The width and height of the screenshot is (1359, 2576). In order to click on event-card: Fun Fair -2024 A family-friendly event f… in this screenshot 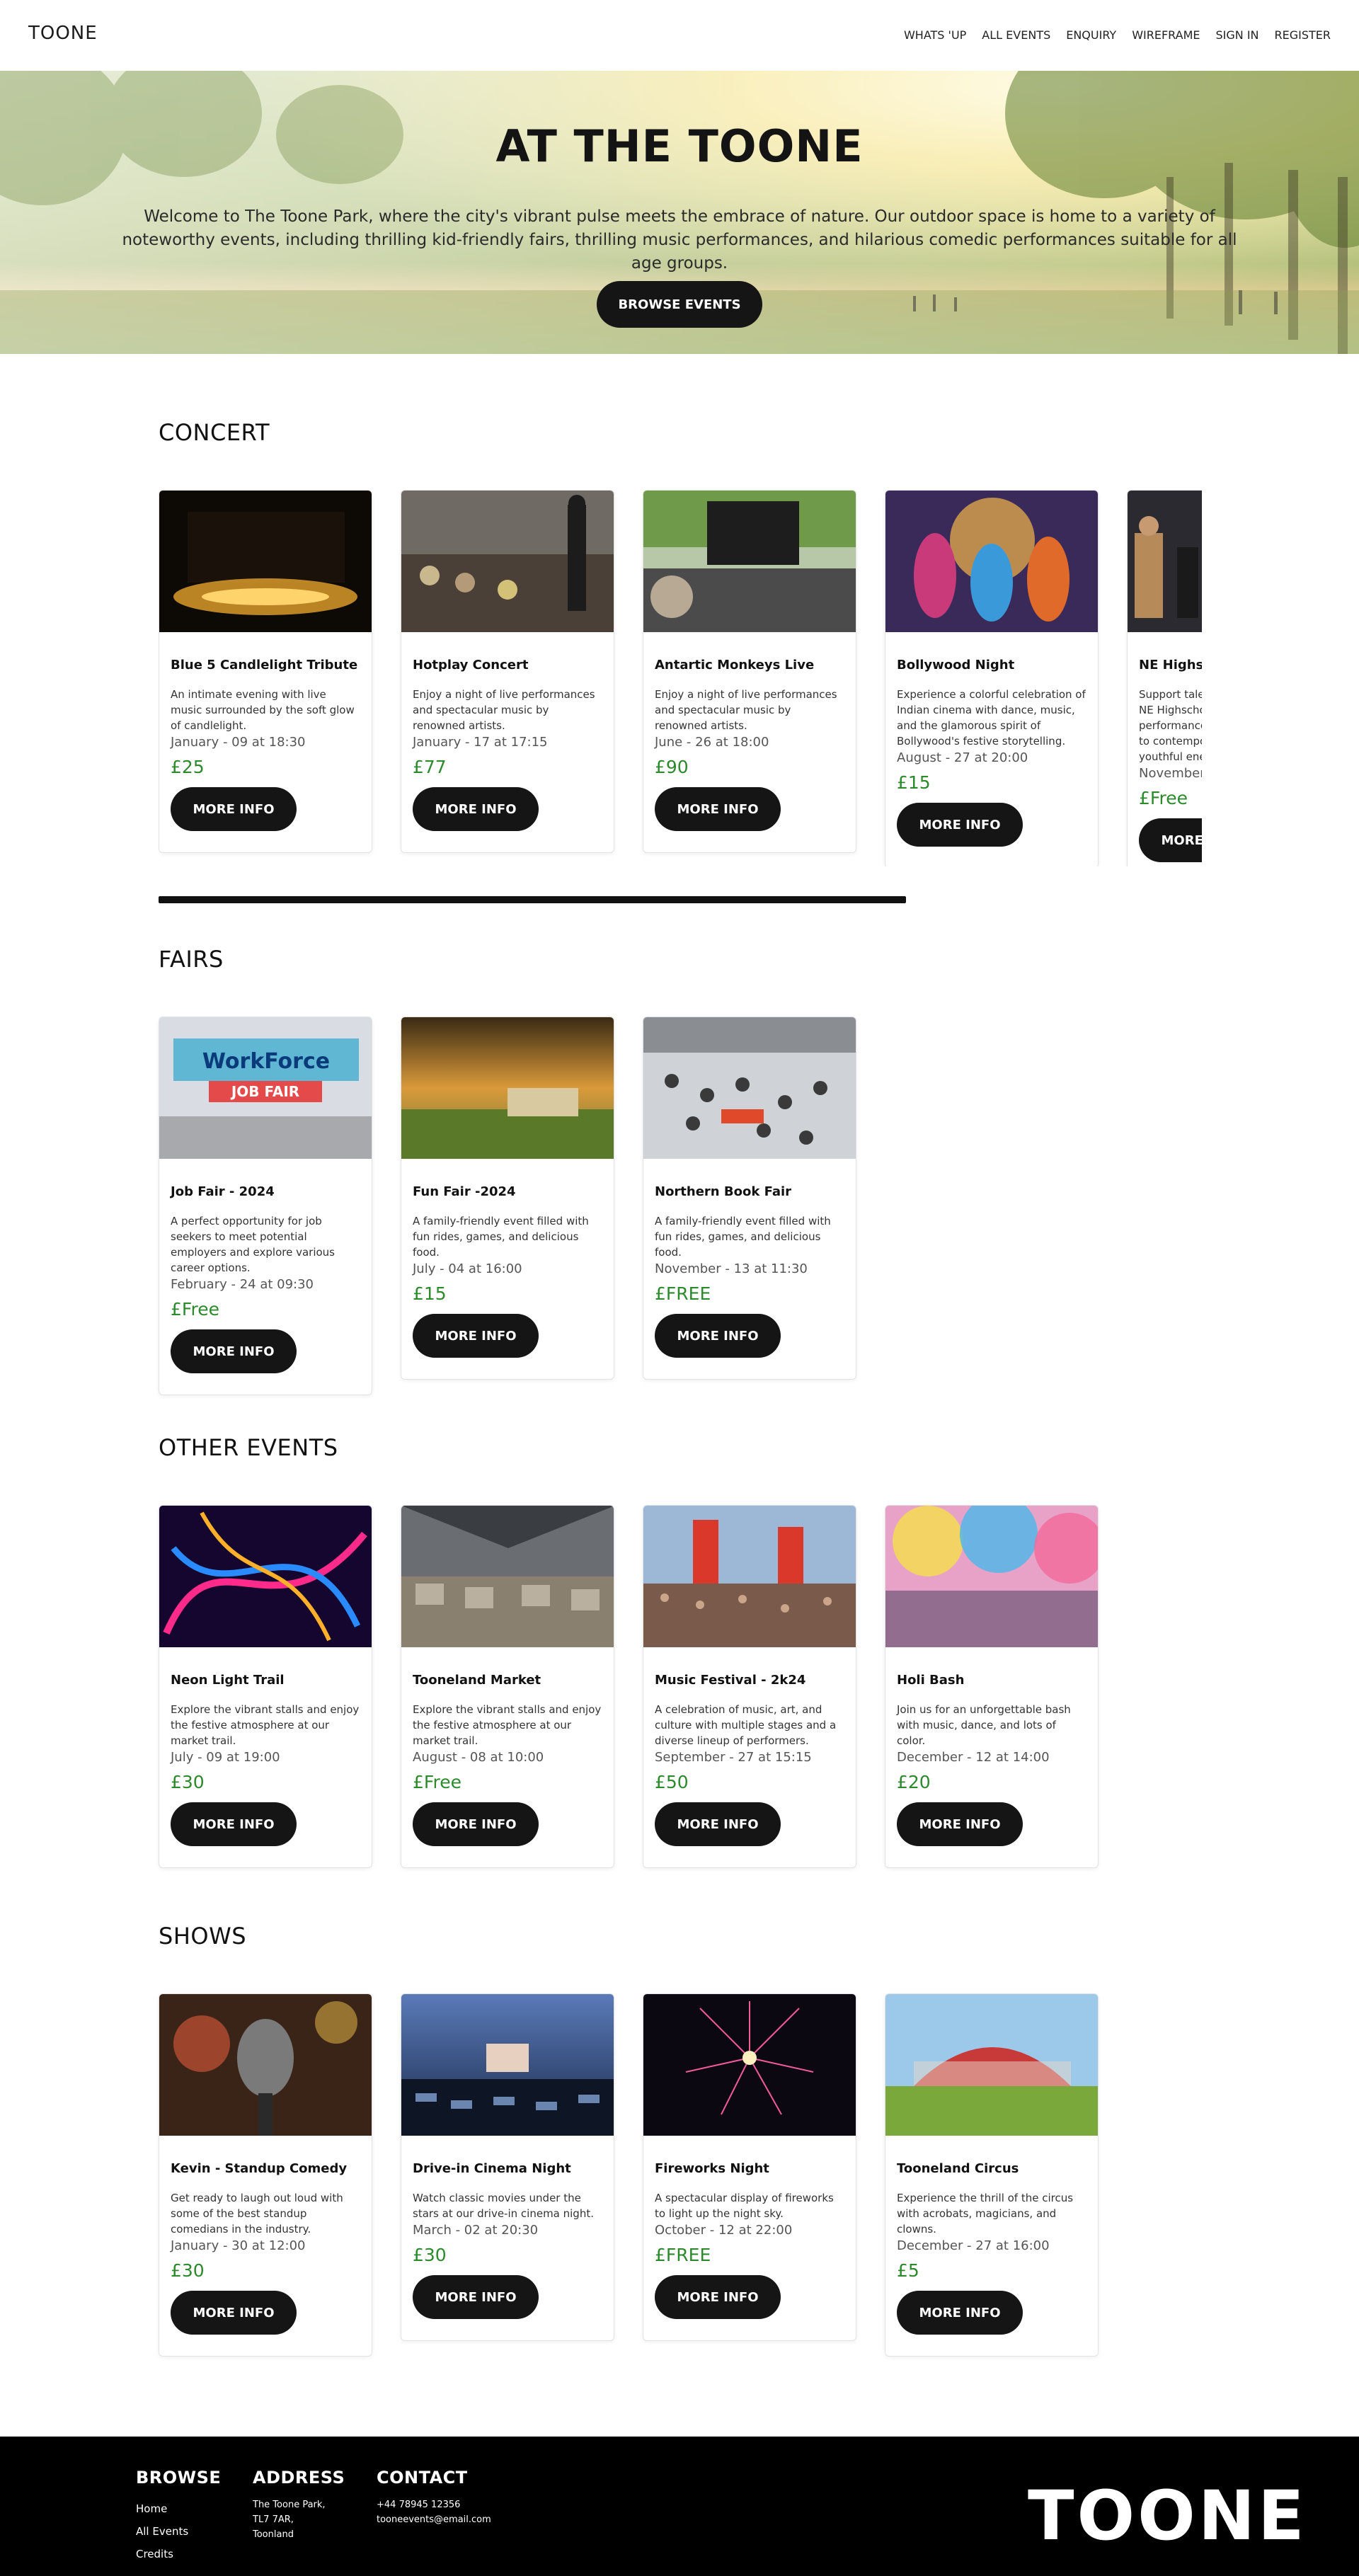, I will do `click(507, 1198)`.